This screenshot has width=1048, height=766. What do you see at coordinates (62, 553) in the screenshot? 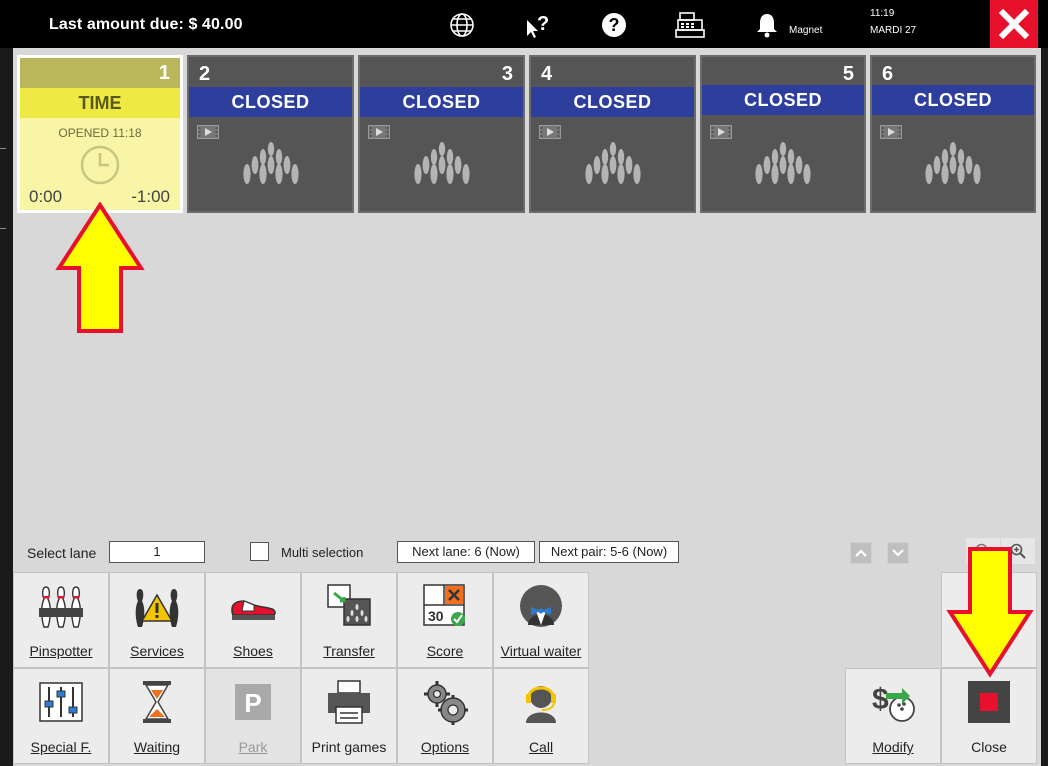
I see `select-lane-label: Select lane` at bounding box center [62, 553].